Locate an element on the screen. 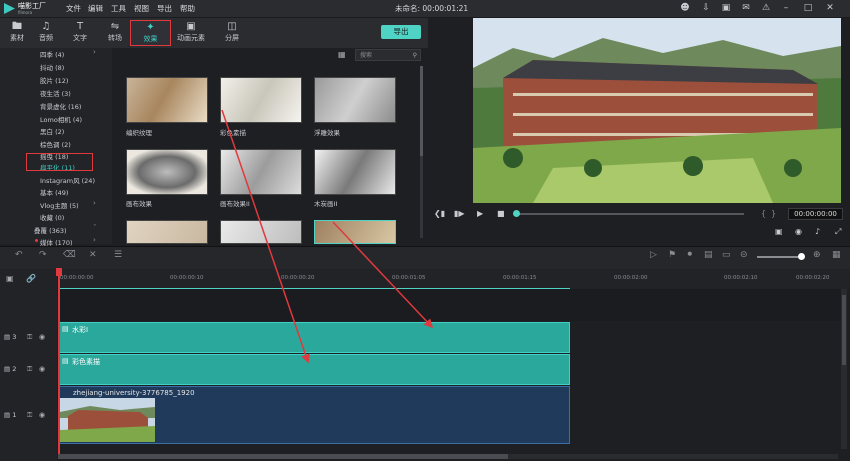 This screenshot has height=461, width=850. grid-icon: ▦ is located at coordinates (836, 255).